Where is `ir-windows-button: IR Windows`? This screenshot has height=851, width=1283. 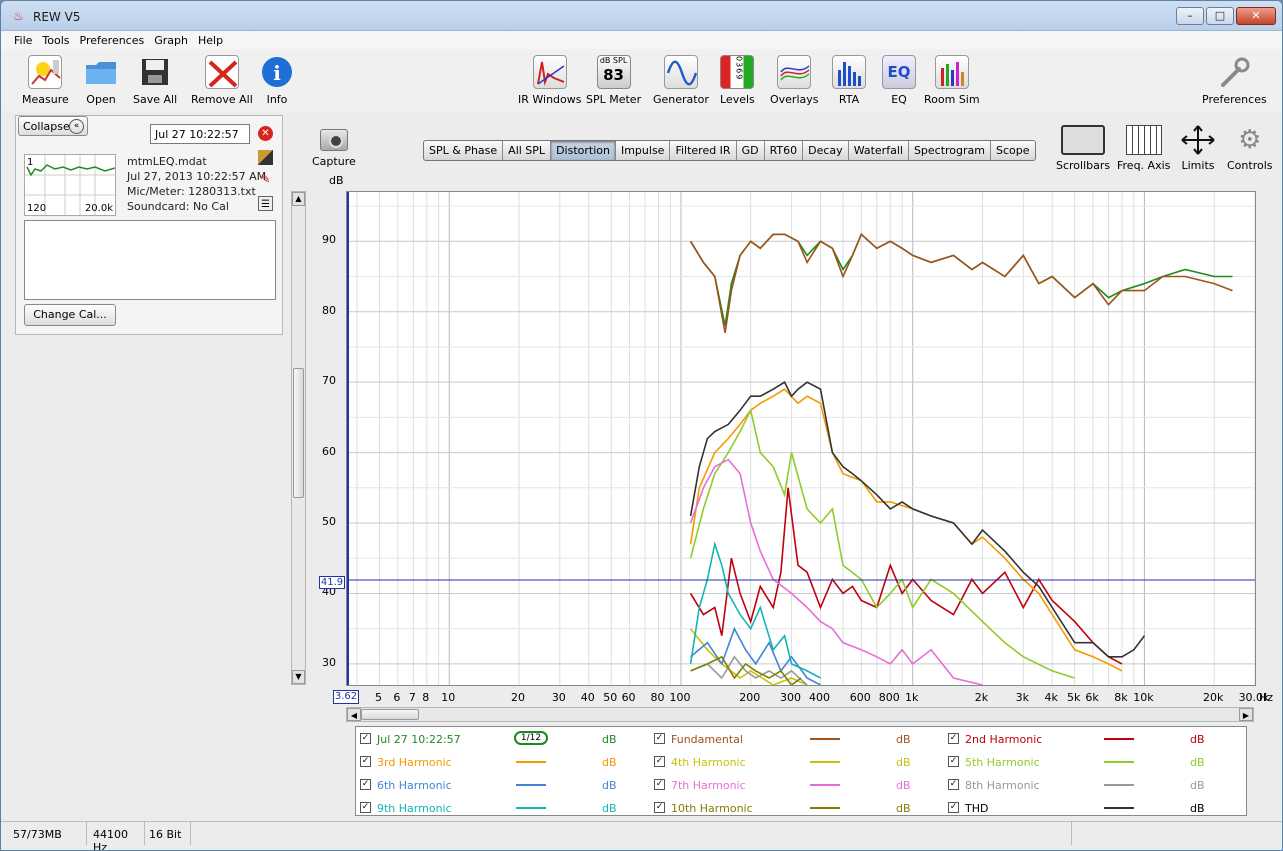 ir-windows-button: IR Windows is located at coordinates (550, 80).